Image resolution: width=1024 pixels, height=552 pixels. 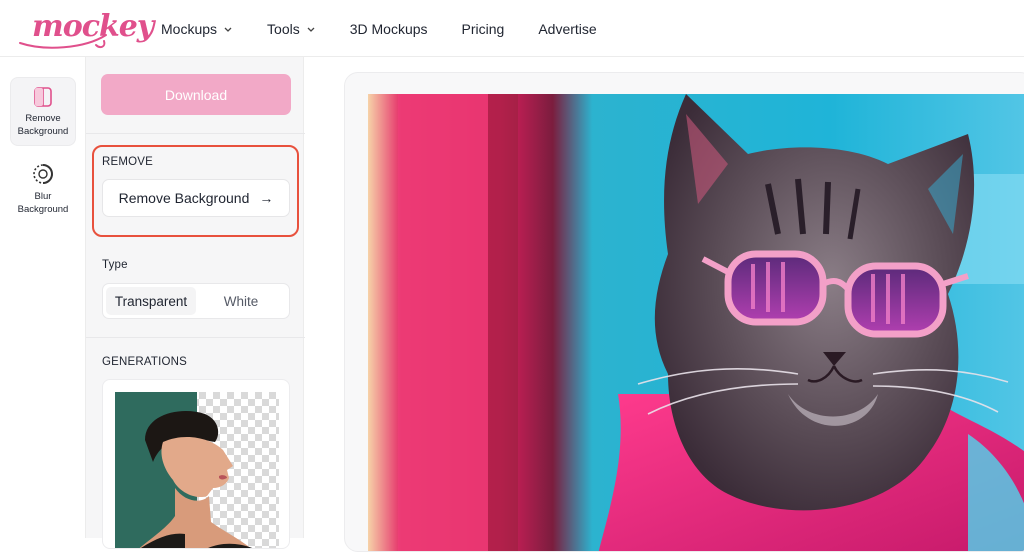 I want to click on nav-pricing: Pricing, so click(x=483, y=29).